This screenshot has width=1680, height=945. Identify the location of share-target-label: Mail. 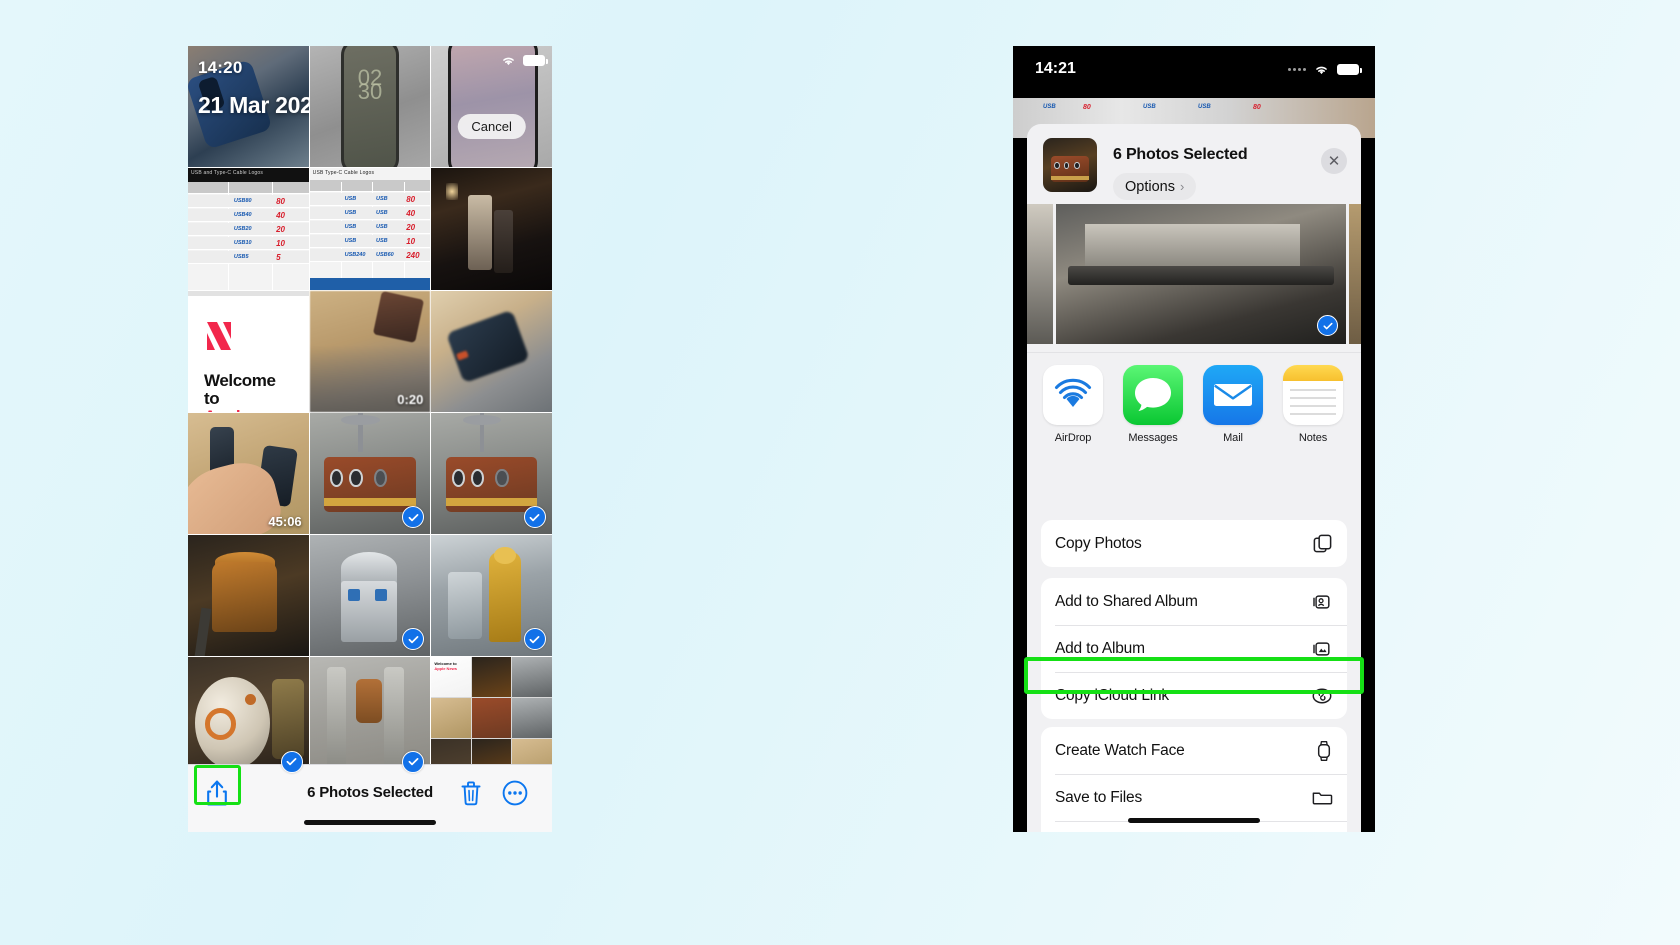
(1233, 438).